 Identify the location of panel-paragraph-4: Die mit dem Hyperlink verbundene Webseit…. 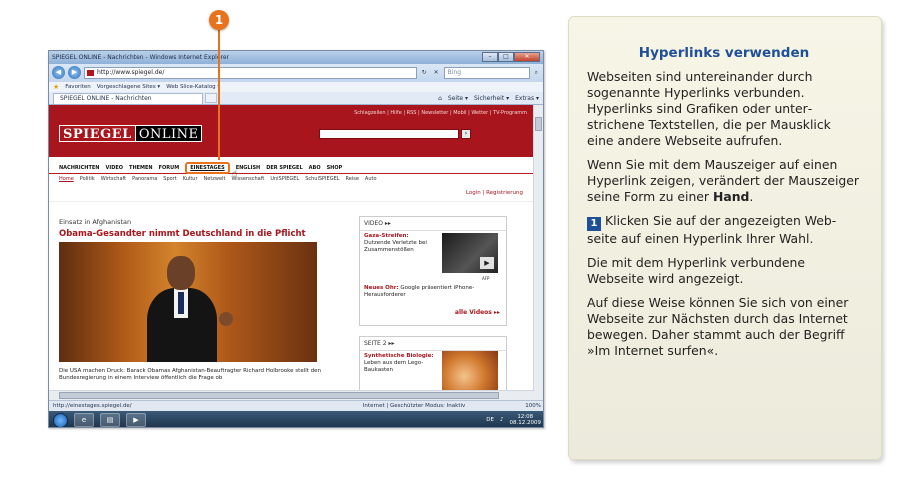
(696, 270).